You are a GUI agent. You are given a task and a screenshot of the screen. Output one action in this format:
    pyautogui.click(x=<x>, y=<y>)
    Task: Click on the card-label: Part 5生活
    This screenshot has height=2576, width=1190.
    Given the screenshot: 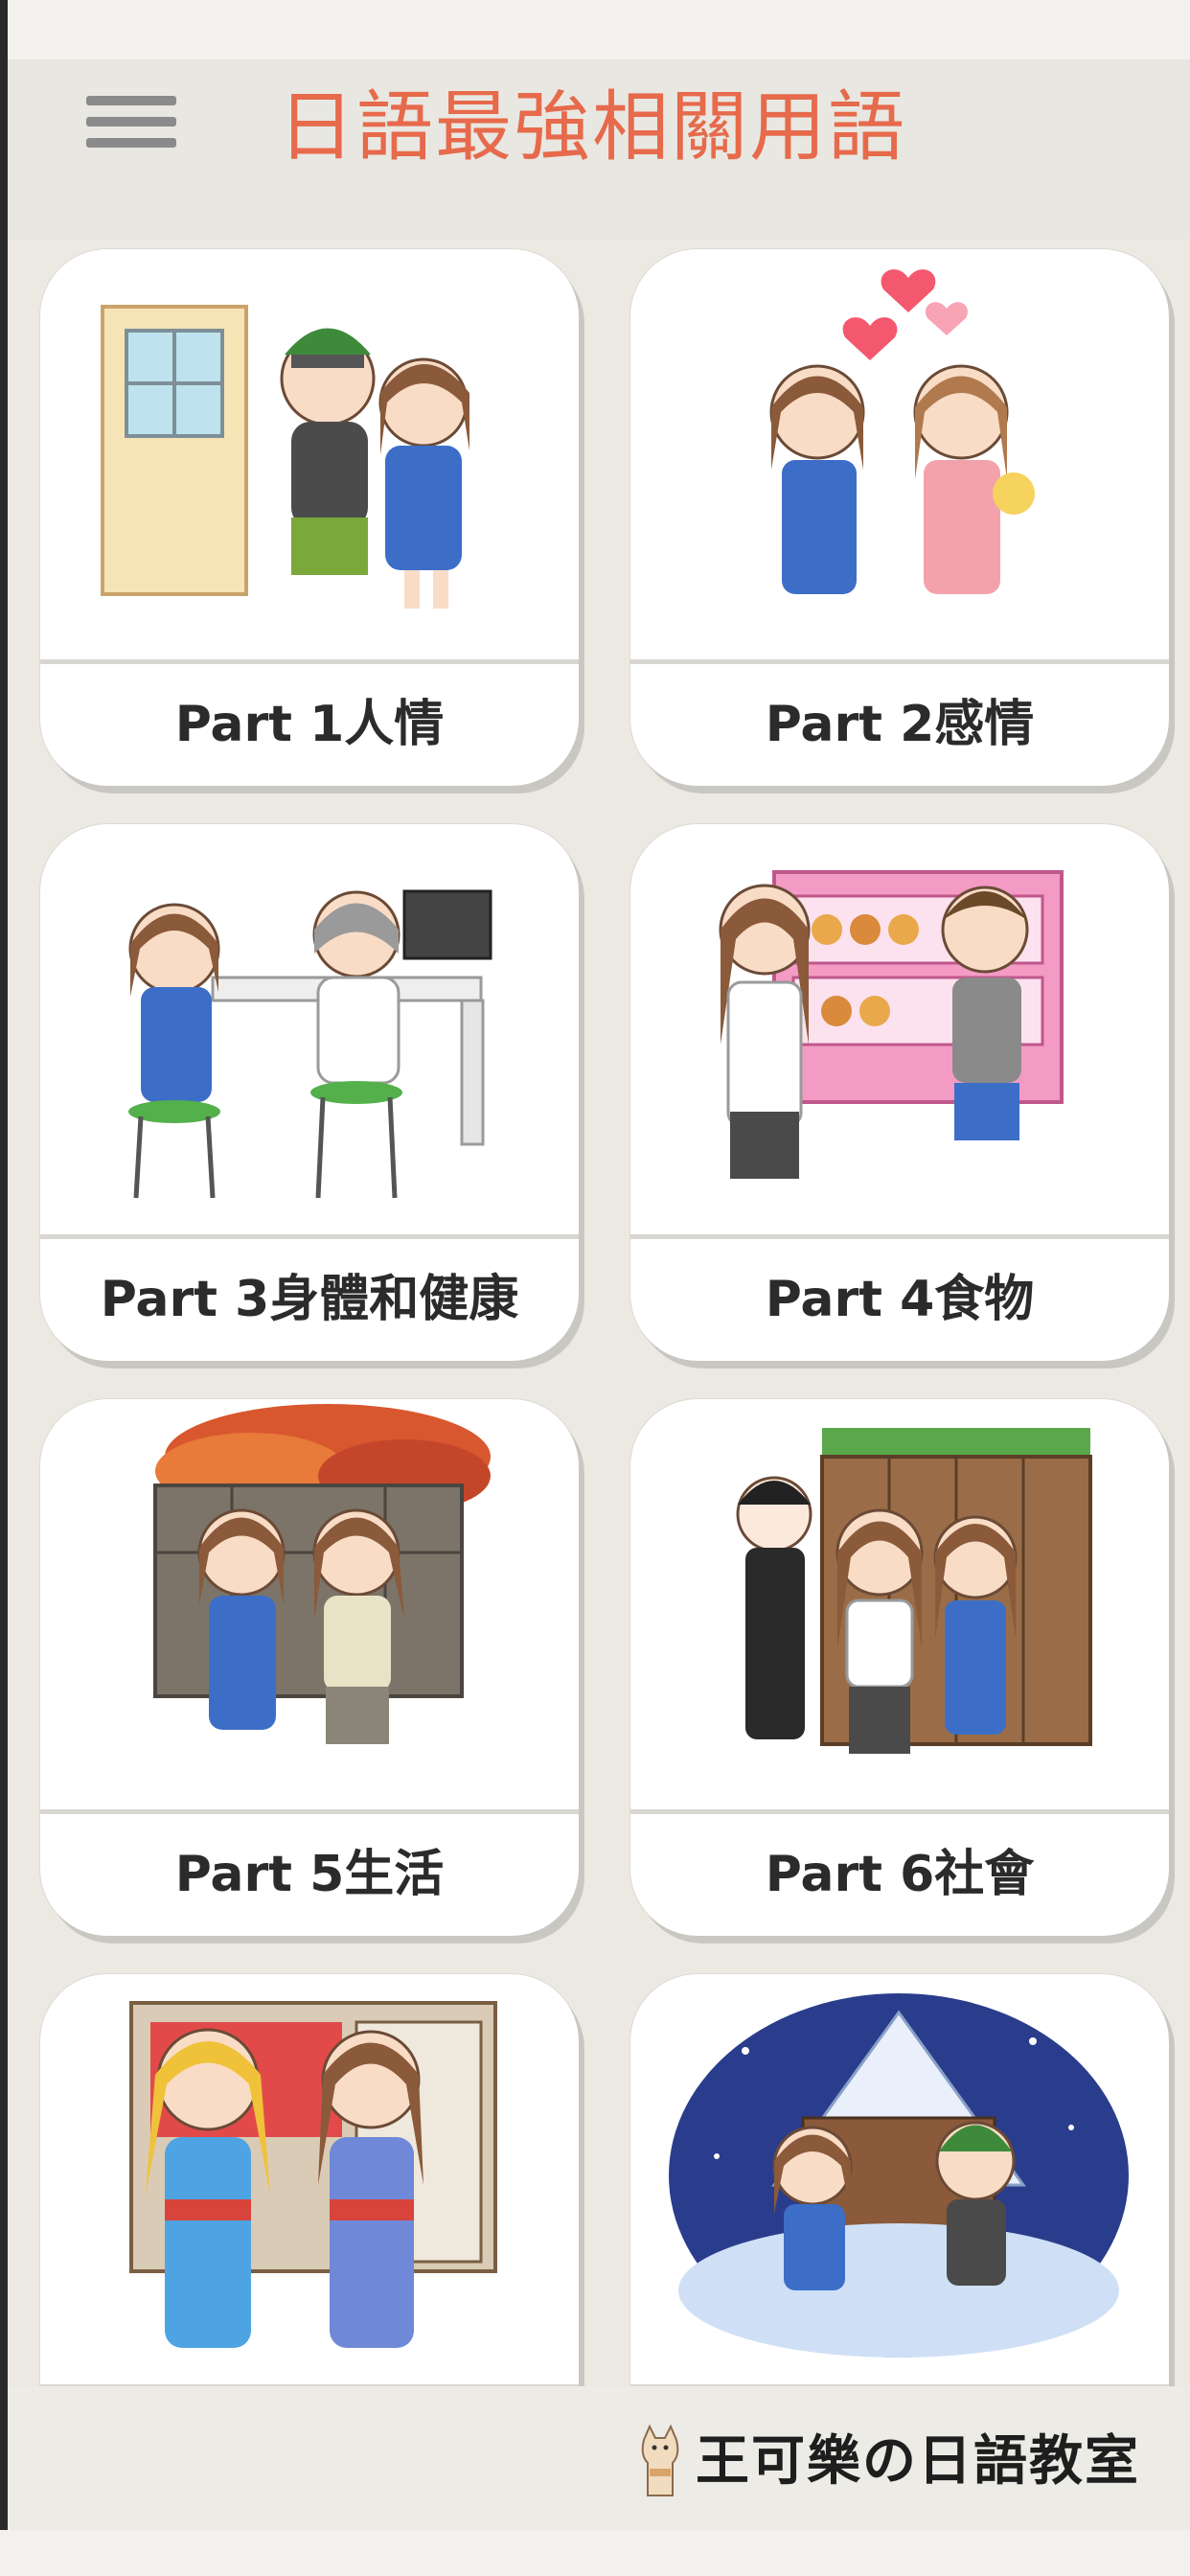 What is the action you would take?
    pyautogui.click(x=310, y=1874)
    